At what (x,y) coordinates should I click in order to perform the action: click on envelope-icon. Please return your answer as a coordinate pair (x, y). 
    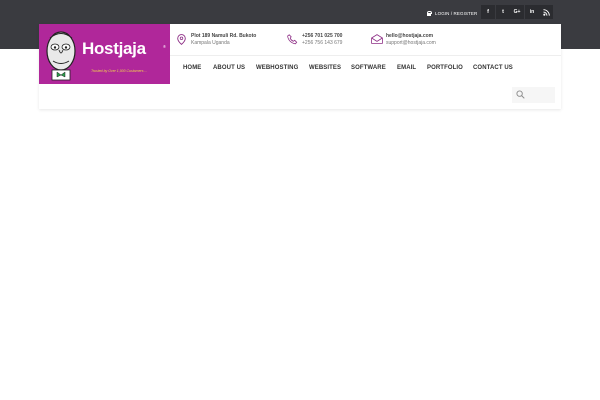
    Looking at the image, I should click on (377, 39).